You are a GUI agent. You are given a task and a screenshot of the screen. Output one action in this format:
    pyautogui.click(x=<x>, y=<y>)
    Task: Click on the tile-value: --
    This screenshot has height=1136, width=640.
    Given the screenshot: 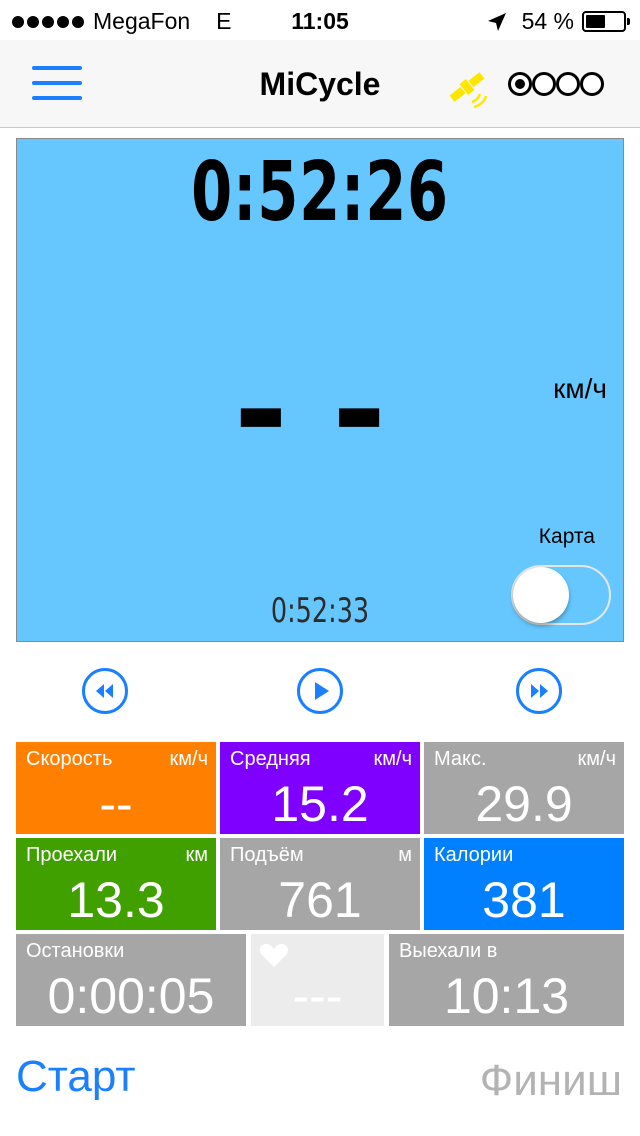 What is the action you would take?
    pyautogui.click(x=116, y=804)
    